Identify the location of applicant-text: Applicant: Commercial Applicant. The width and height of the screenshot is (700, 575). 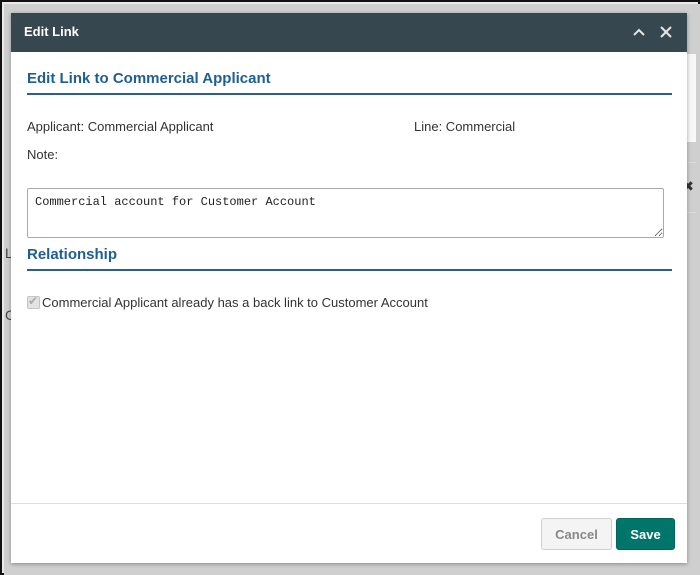
(120, 126).